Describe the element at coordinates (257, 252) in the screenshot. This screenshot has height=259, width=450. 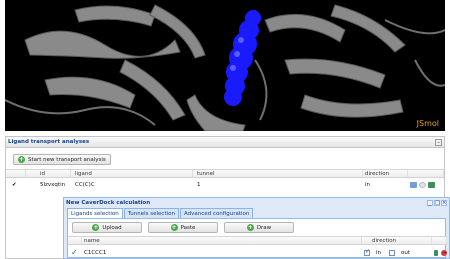
I see `table-row: ✓ C1CCC1 in out −` at that location.